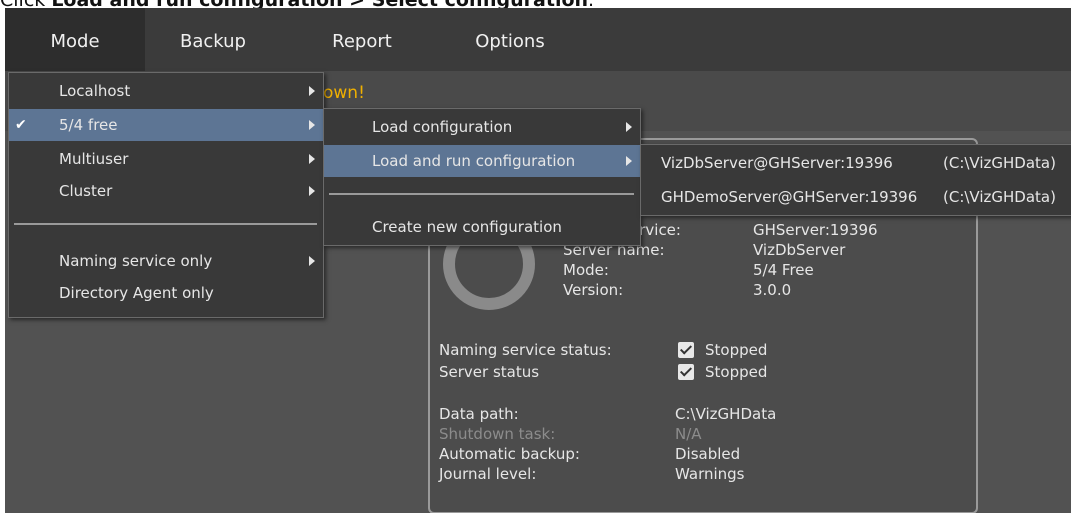  What do you see at coordinates (474, 161) in the screenshot?
I see `config-item-label: Load and run configuration` at bounding box center [474, 161].